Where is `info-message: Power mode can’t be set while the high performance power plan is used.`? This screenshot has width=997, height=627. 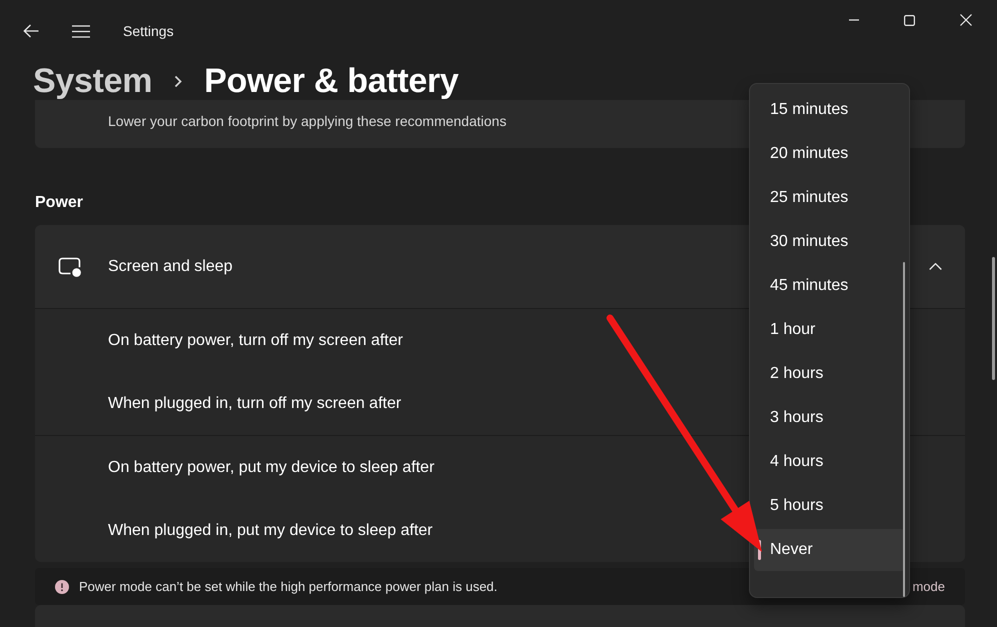 info-message: Power mode can’t be set while the high performance power plan is used. is located at coordinates (288, 586).